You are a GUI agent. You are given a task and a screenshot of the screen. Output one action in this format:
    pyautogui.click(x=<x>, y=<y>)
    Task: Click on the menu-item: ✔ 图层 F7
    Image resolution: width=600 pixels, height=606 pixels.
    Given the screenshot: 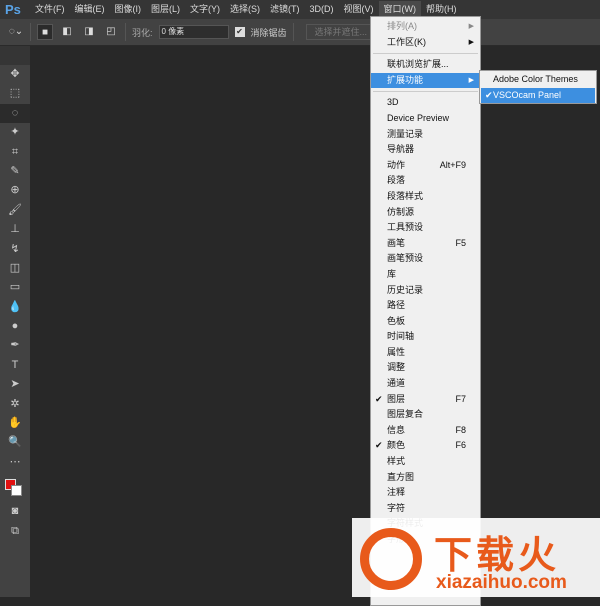 What is the action you would take?
    pyautogui.click(x=425, y=400)
    